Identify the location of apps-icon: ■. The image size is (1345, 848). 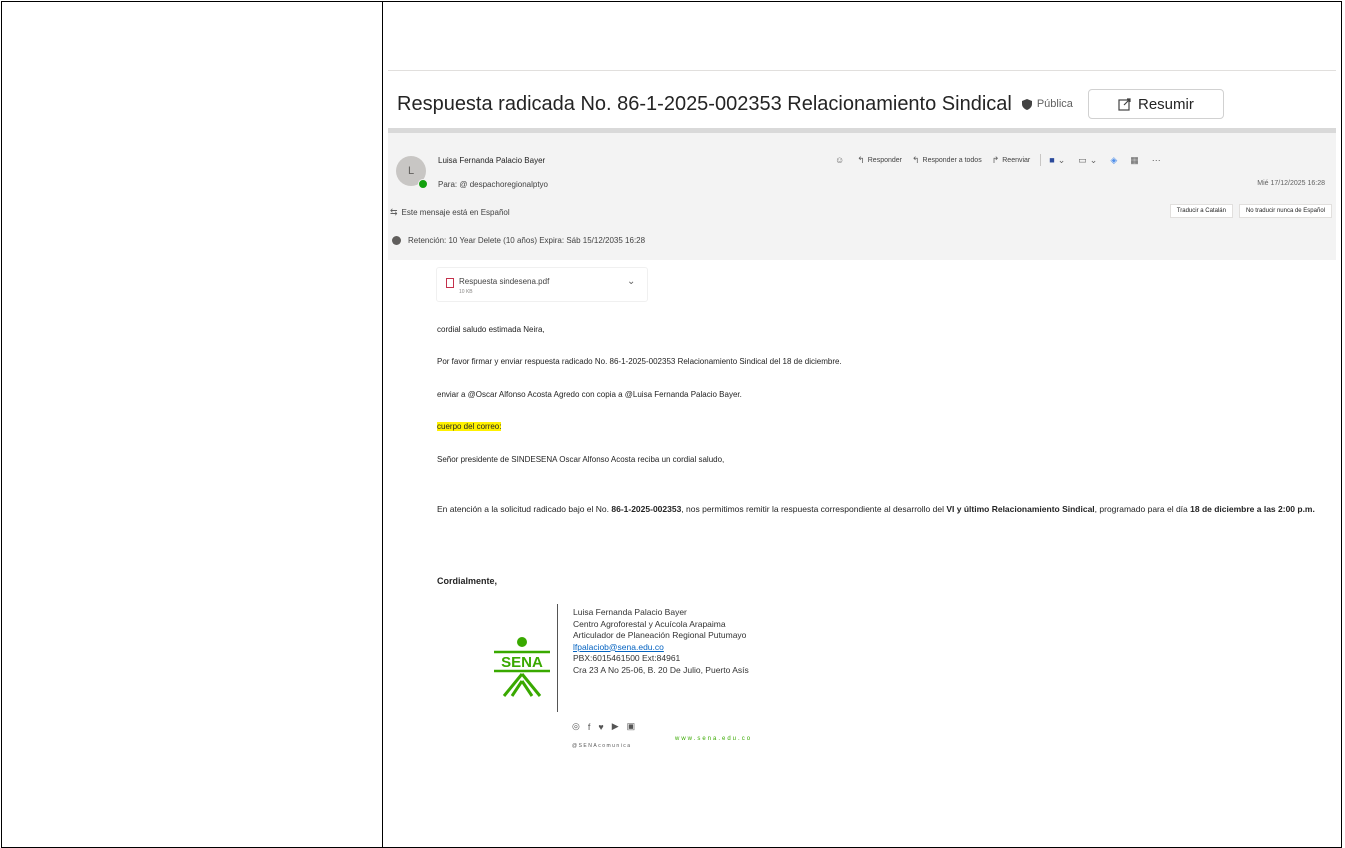
(1052, 160).